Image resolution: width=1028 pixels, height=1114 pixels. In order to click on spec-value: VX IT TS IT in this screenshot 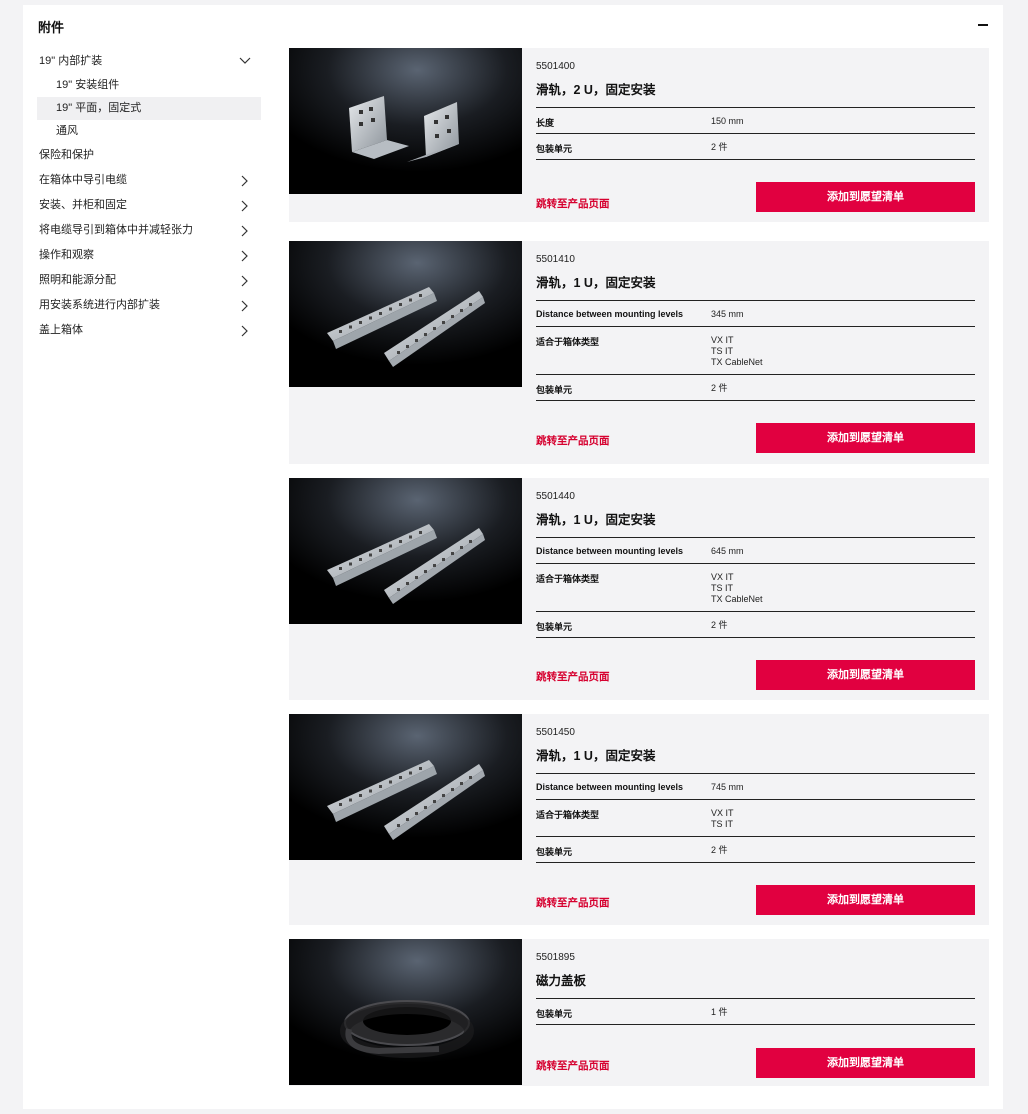, I will do `click(722, 818)`.